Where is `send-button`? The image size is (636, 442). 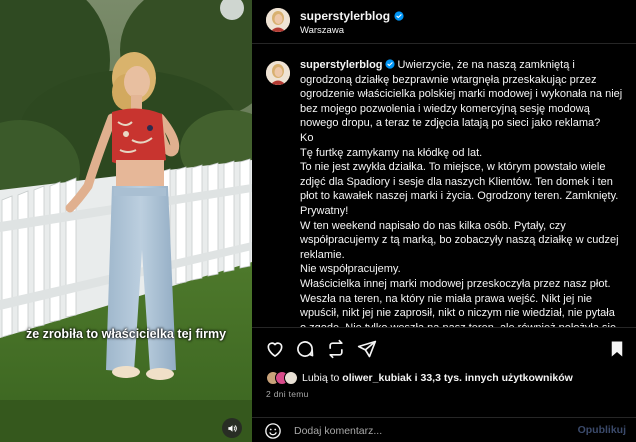
send-button is located at coordinates (367, 349).